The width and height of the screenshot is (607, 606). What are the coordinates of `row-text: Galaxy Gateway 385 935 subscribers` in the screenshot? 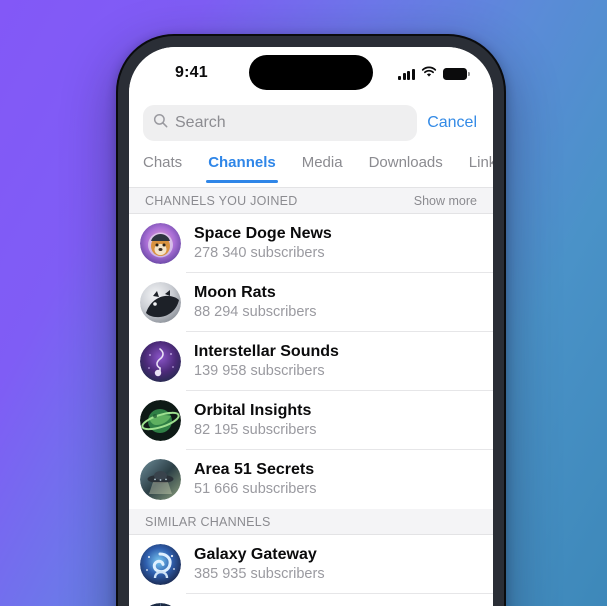 It's located at (259, 564).